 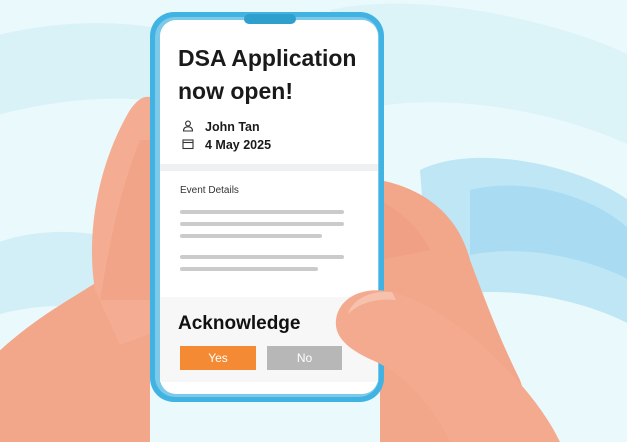 I want to click on person-icon, so click(x=189, y=127).